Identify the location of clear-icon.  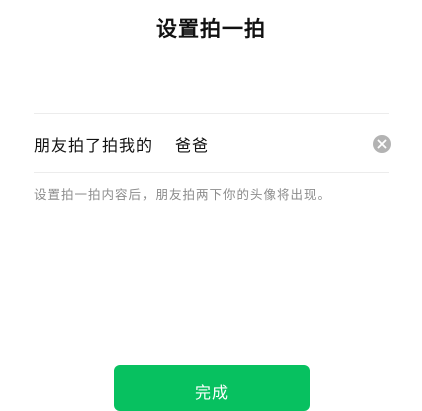
(382, 144).